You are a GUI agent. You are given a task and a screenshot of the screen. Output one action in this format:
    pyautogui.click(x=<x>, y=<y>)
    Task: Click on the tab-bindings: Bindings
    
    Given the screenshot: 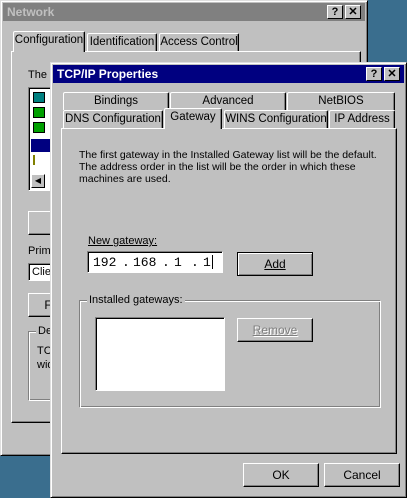 What is the action you would take?
    pyautogui.click(x=116, y=101)
    